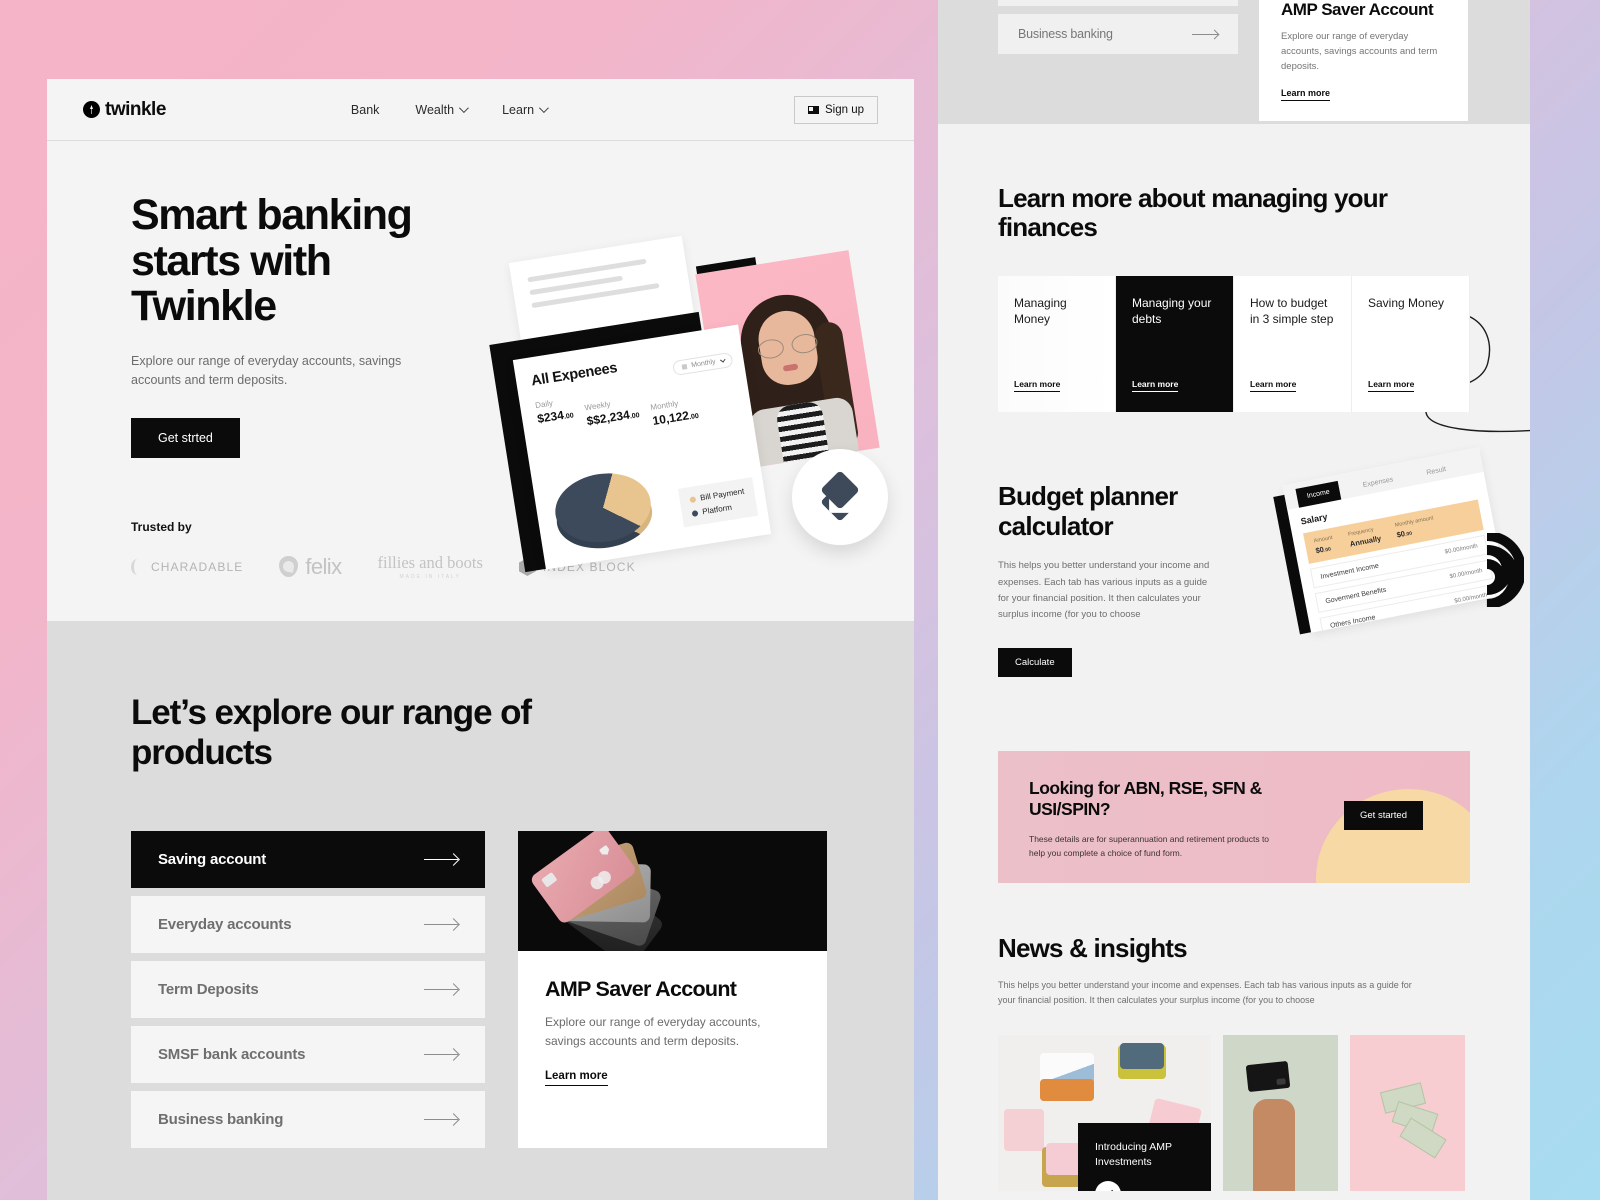 The height and width of the screenshot is (1200, 1600). Describe the element at coordinates (1352, 621) in the screenshot. I see `row-label: Others Income` at that location.